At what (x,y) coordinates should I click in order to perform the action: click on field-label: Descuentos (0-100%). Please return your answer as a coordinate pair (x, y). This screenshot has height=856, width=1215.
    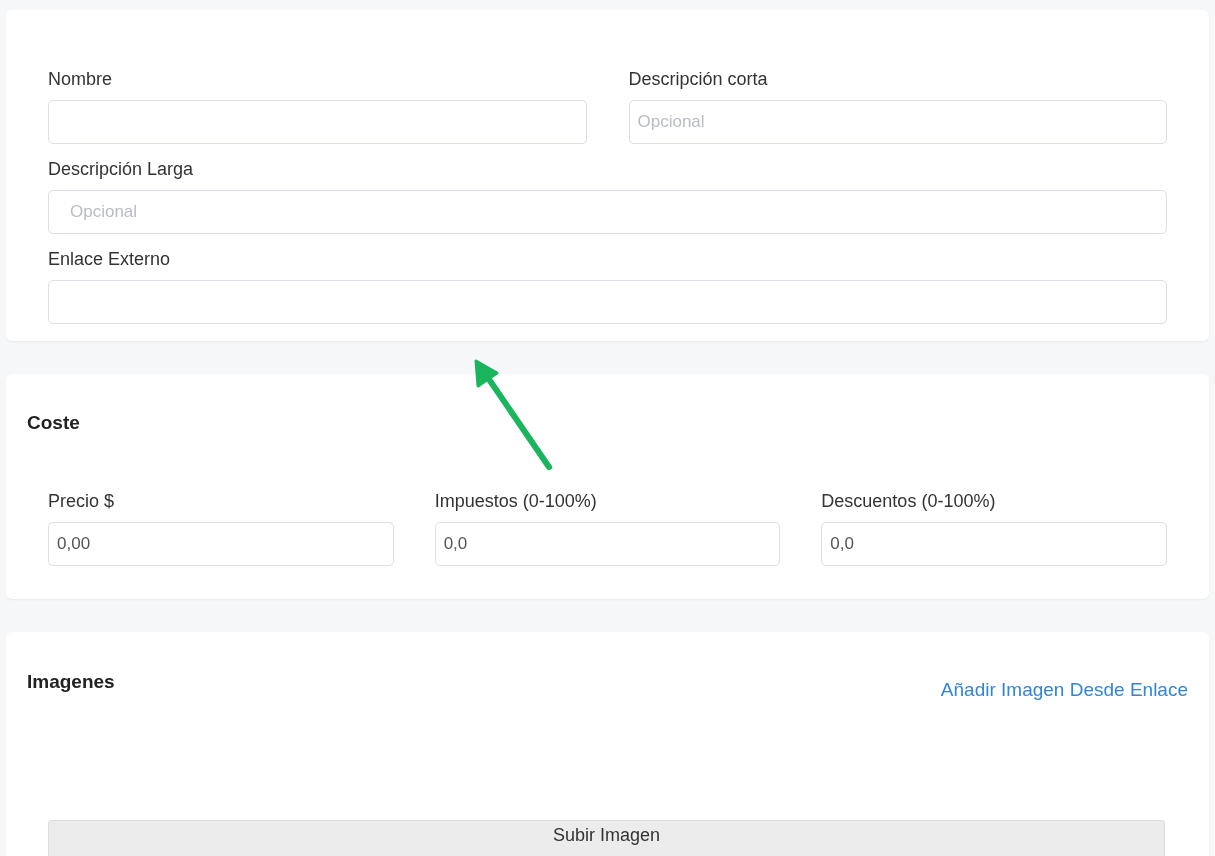
    Looking at the image, I should click on (909, 500).